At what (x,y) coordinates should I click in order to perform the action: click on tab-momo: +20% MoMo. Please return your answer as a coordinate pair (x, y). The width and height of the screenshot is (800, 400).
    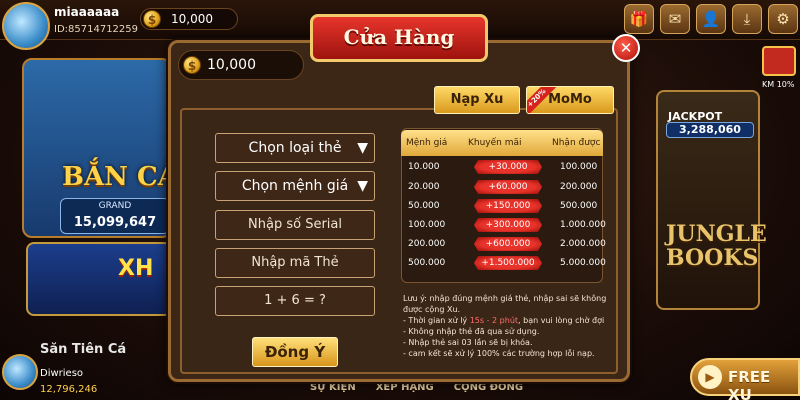
    Looking at the image, I should click on (570, 100).